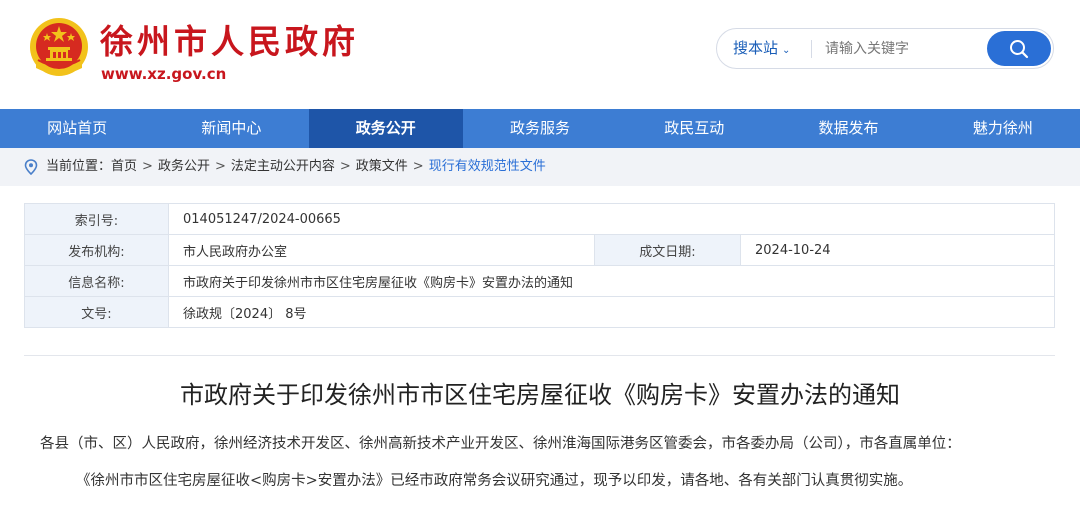 The width and height of the screenshot is (1080, 530). What do you see at coordinates (59, 48) in the screenshot?
I see `national-emblem-icon` at bounding box center [59, 48].